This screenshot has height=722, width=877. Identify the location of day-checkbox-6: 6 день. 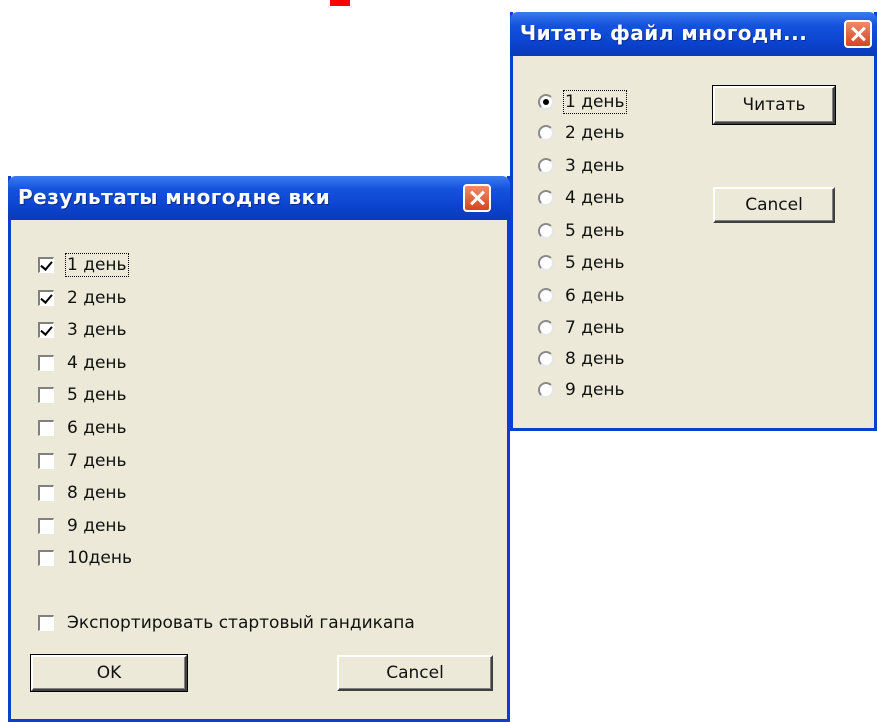
(82, 428).